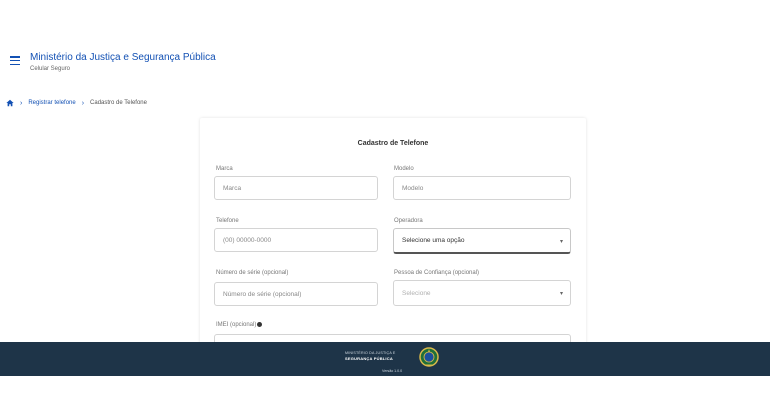  Describe the element at coordinates (433, 240) in the screenshot. I see `operadora-select-value: Selecione uma opção` at that location.